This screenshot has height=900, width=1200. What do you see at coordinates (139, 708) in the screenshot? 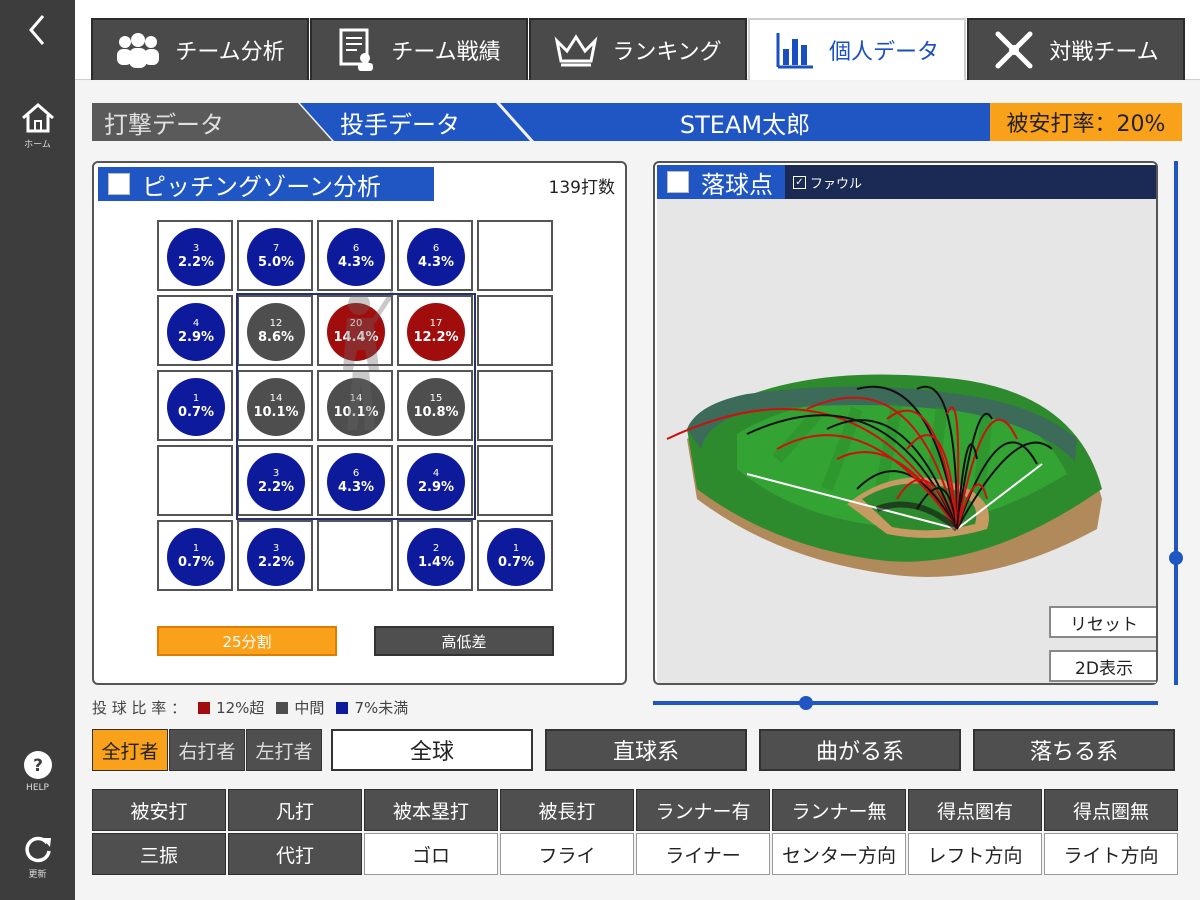
I see `legend-prefix: 投 球 比 率 ：` at bounding box center [139, 708].